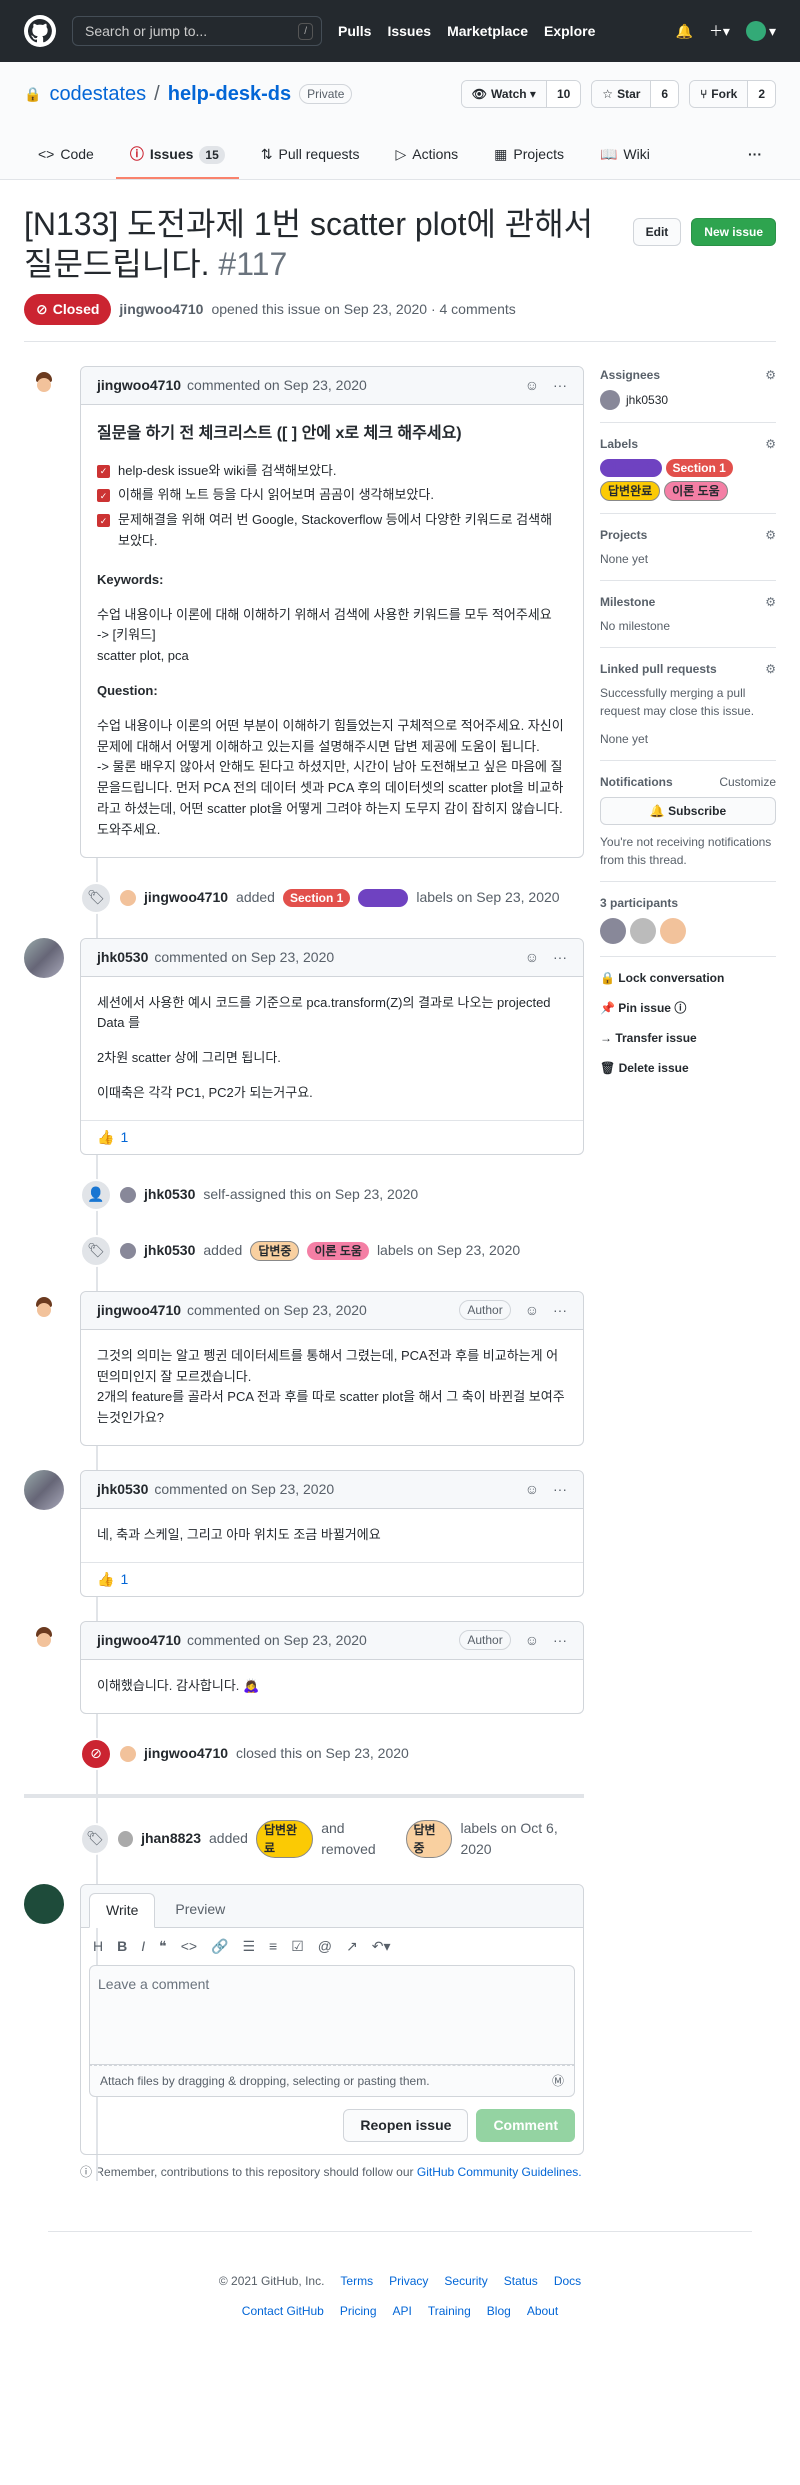  Describe the element at coordinates (229, 94) in the screenshot. I see `repo-name-link: help-desk-ds` at that location.